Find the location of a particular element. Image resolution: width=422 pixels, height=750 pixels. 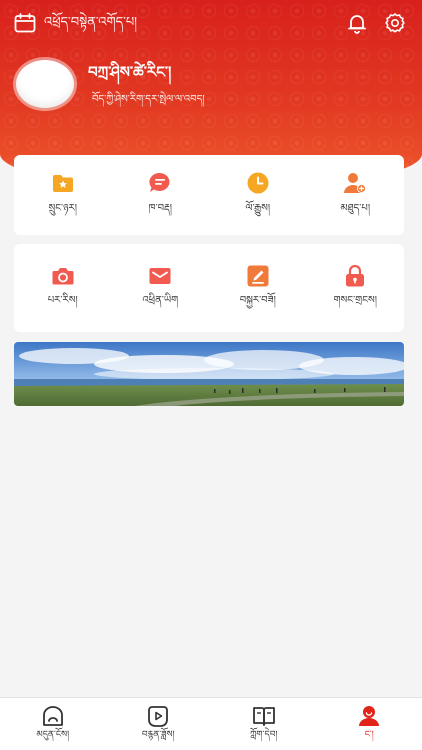

menu-item-password: གསང་གྲངས། is located at coordinates (356, 288).